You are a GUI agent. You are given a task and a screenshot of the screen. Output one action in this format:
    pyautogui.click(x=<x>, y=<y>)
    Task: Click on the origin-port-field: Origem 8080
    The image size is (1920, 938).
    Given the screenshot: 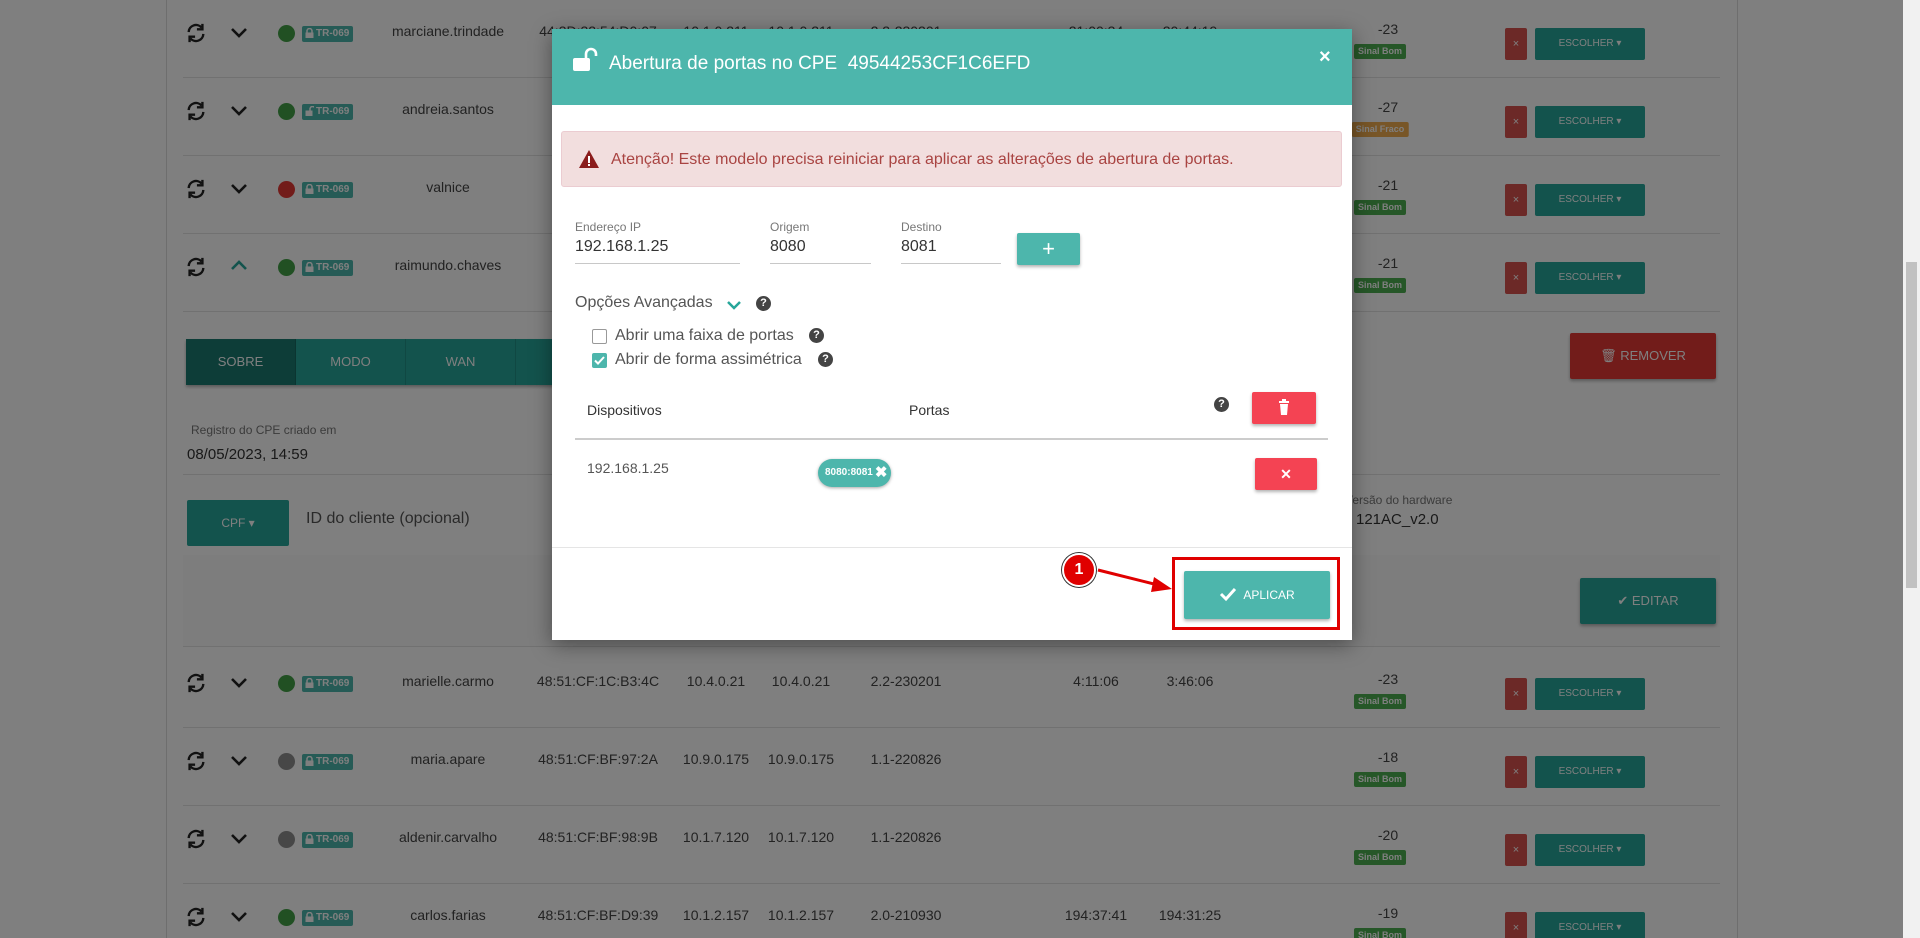 What is the action you would take?
    pyautogui.click(x=820, y=242)
    